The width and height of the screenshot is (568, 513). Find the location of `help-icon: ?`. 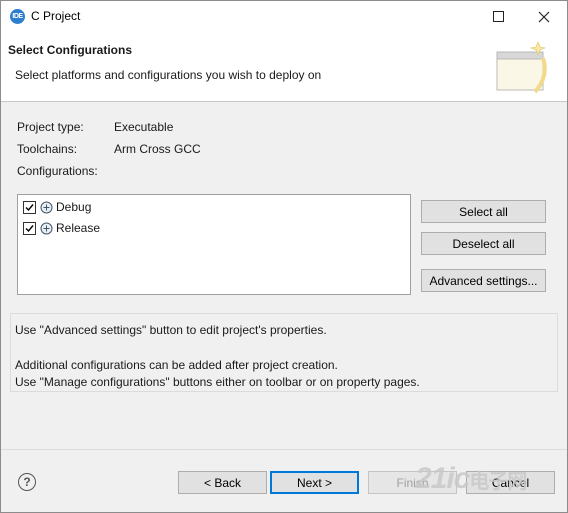

help-icon: ? is located at coordinates (27, 482).